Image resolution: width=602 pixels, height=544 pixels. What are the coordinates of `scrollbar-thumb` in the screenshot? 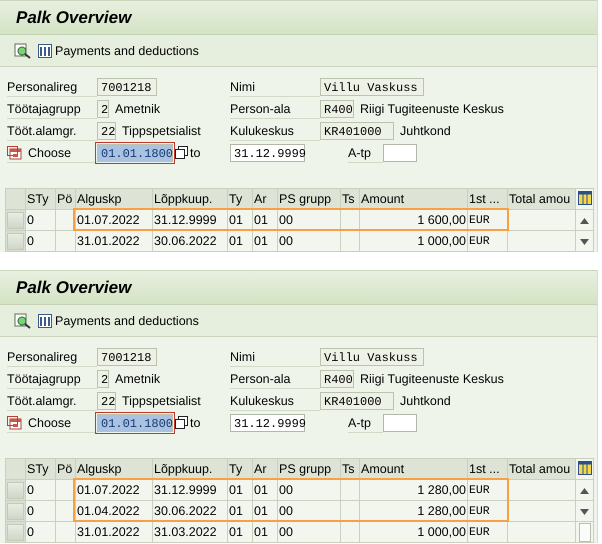 It's located at (584, 532).